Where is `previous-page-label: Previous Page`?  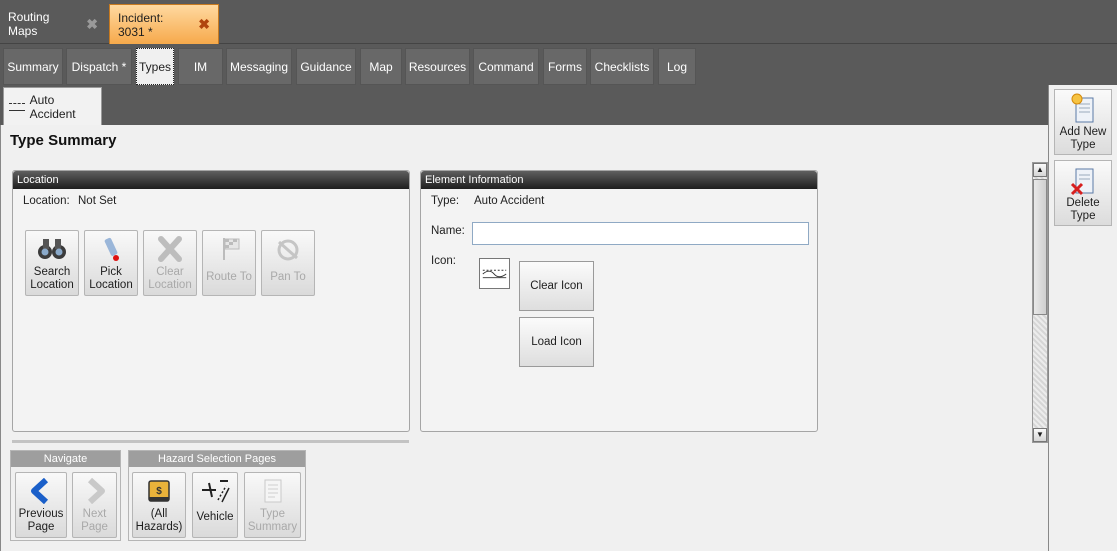
previous-page-label: Previous Page is located at coordinates (41, 520).